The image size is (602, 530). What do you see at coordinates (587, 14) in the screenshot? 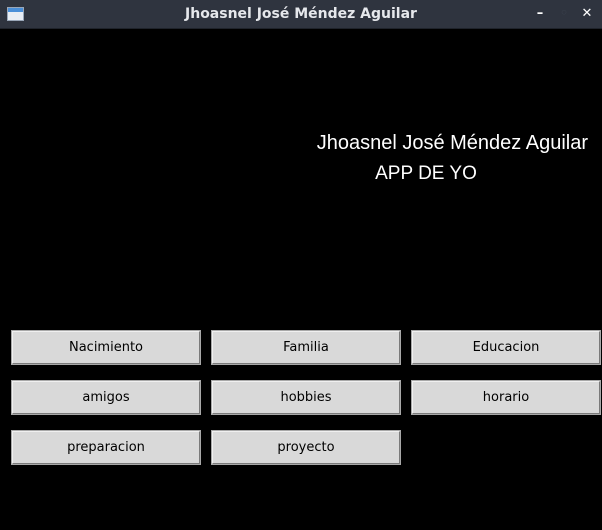
I see `close-icon: ✕` at bounding box center [587, 14].